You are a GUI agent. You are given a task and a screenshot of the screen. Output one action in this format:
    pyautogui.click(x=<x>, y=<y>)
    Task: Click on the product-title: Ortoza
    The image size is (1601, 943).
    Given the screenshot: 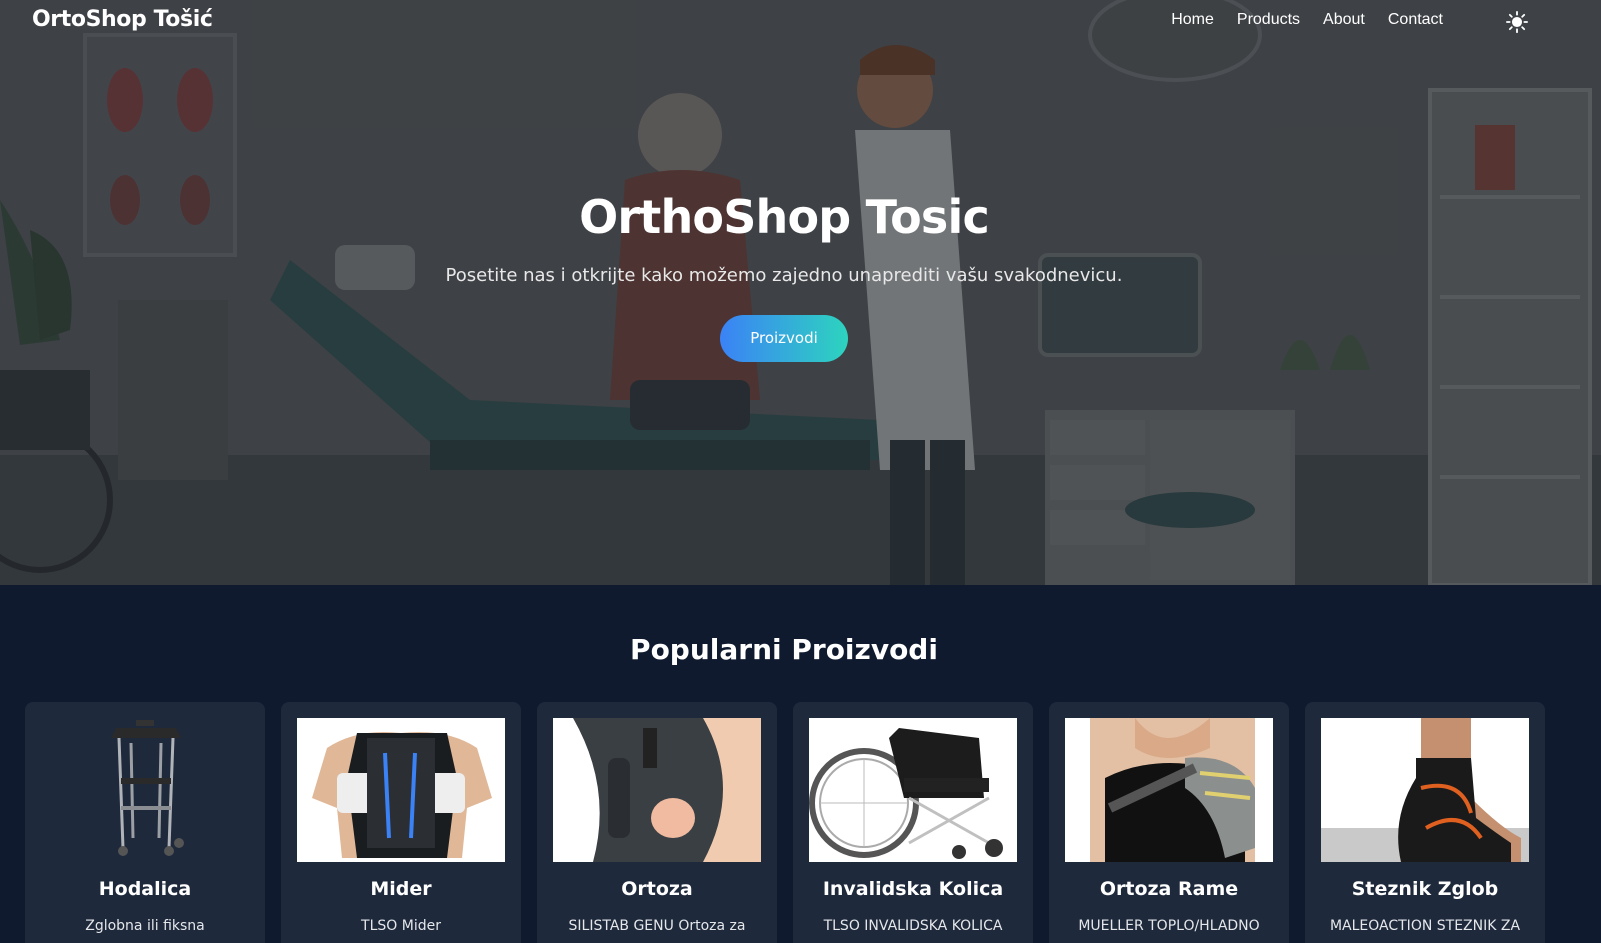 What is the action you would take?
    pyautogui.click(x=657, y=889)
    